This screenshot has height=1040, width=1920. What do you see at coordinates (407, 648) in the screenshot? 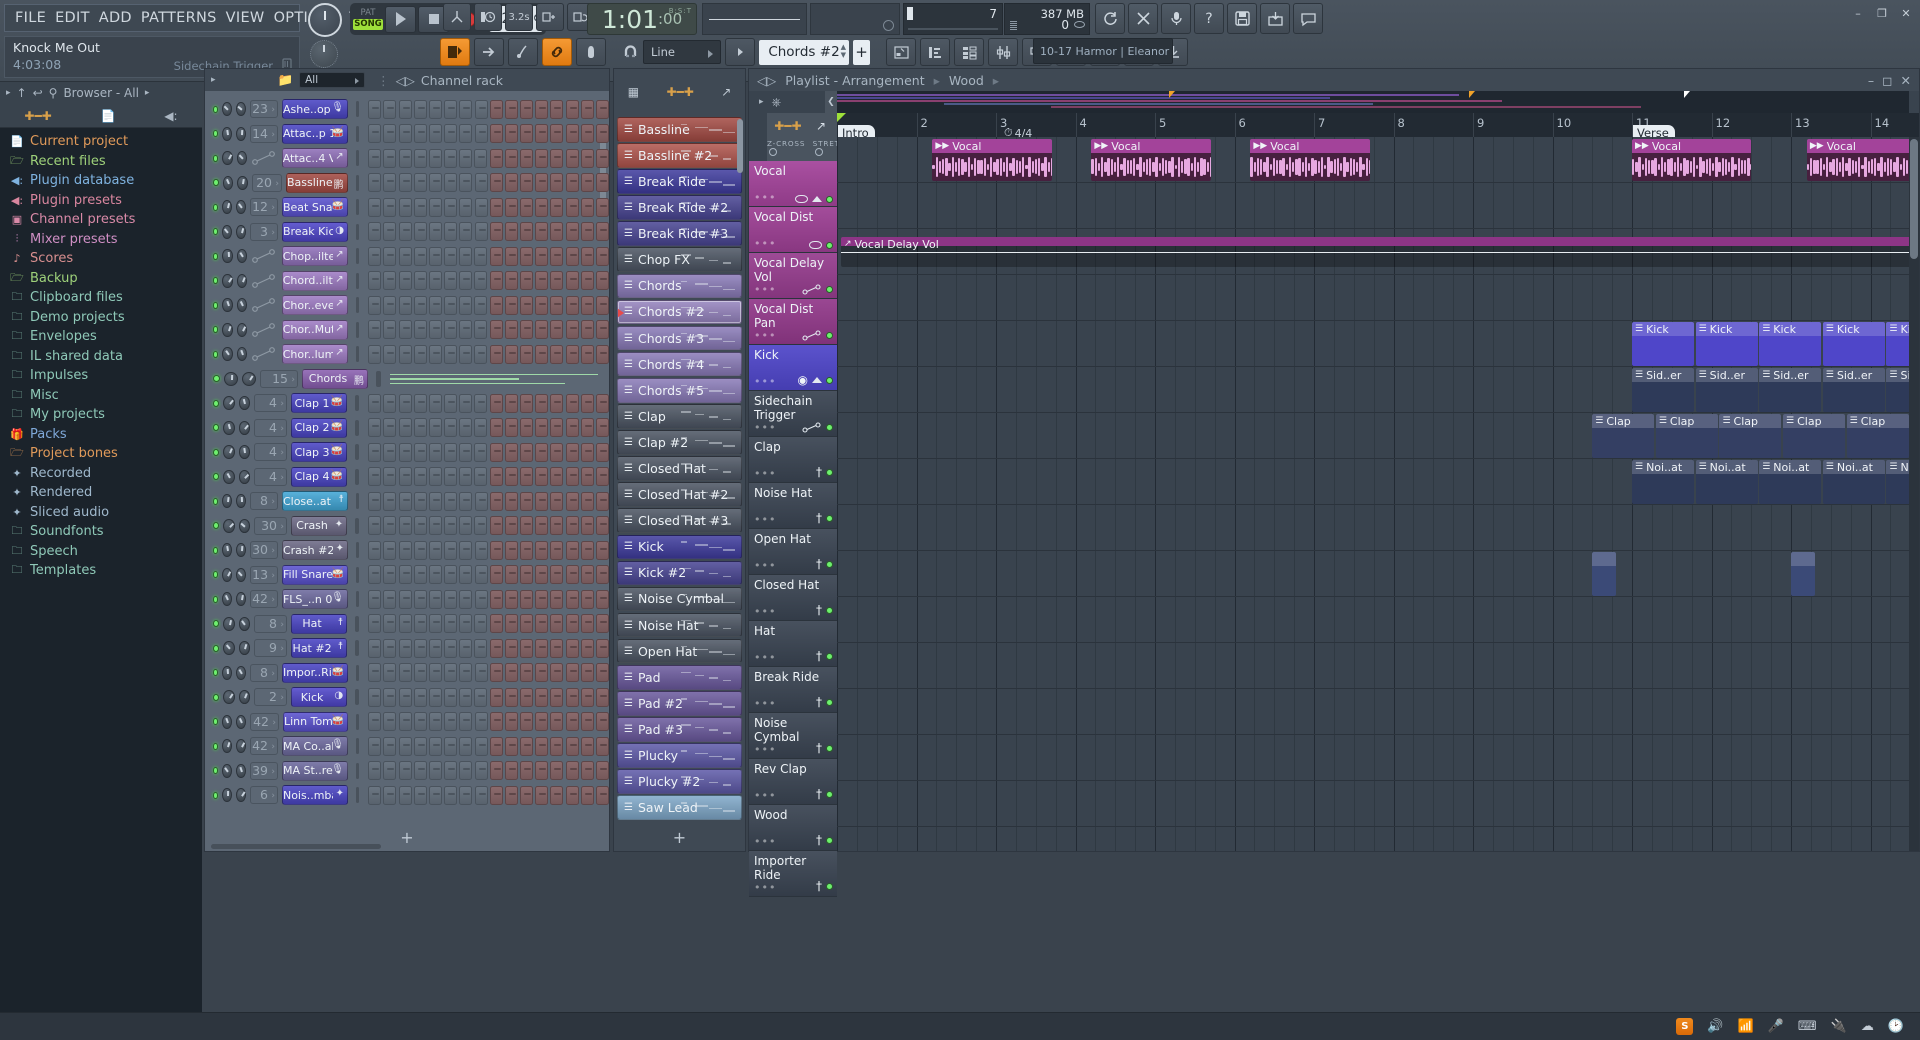
I see `channel-row: 9 Hat #2 ☨` at bounding box center [407, 648].